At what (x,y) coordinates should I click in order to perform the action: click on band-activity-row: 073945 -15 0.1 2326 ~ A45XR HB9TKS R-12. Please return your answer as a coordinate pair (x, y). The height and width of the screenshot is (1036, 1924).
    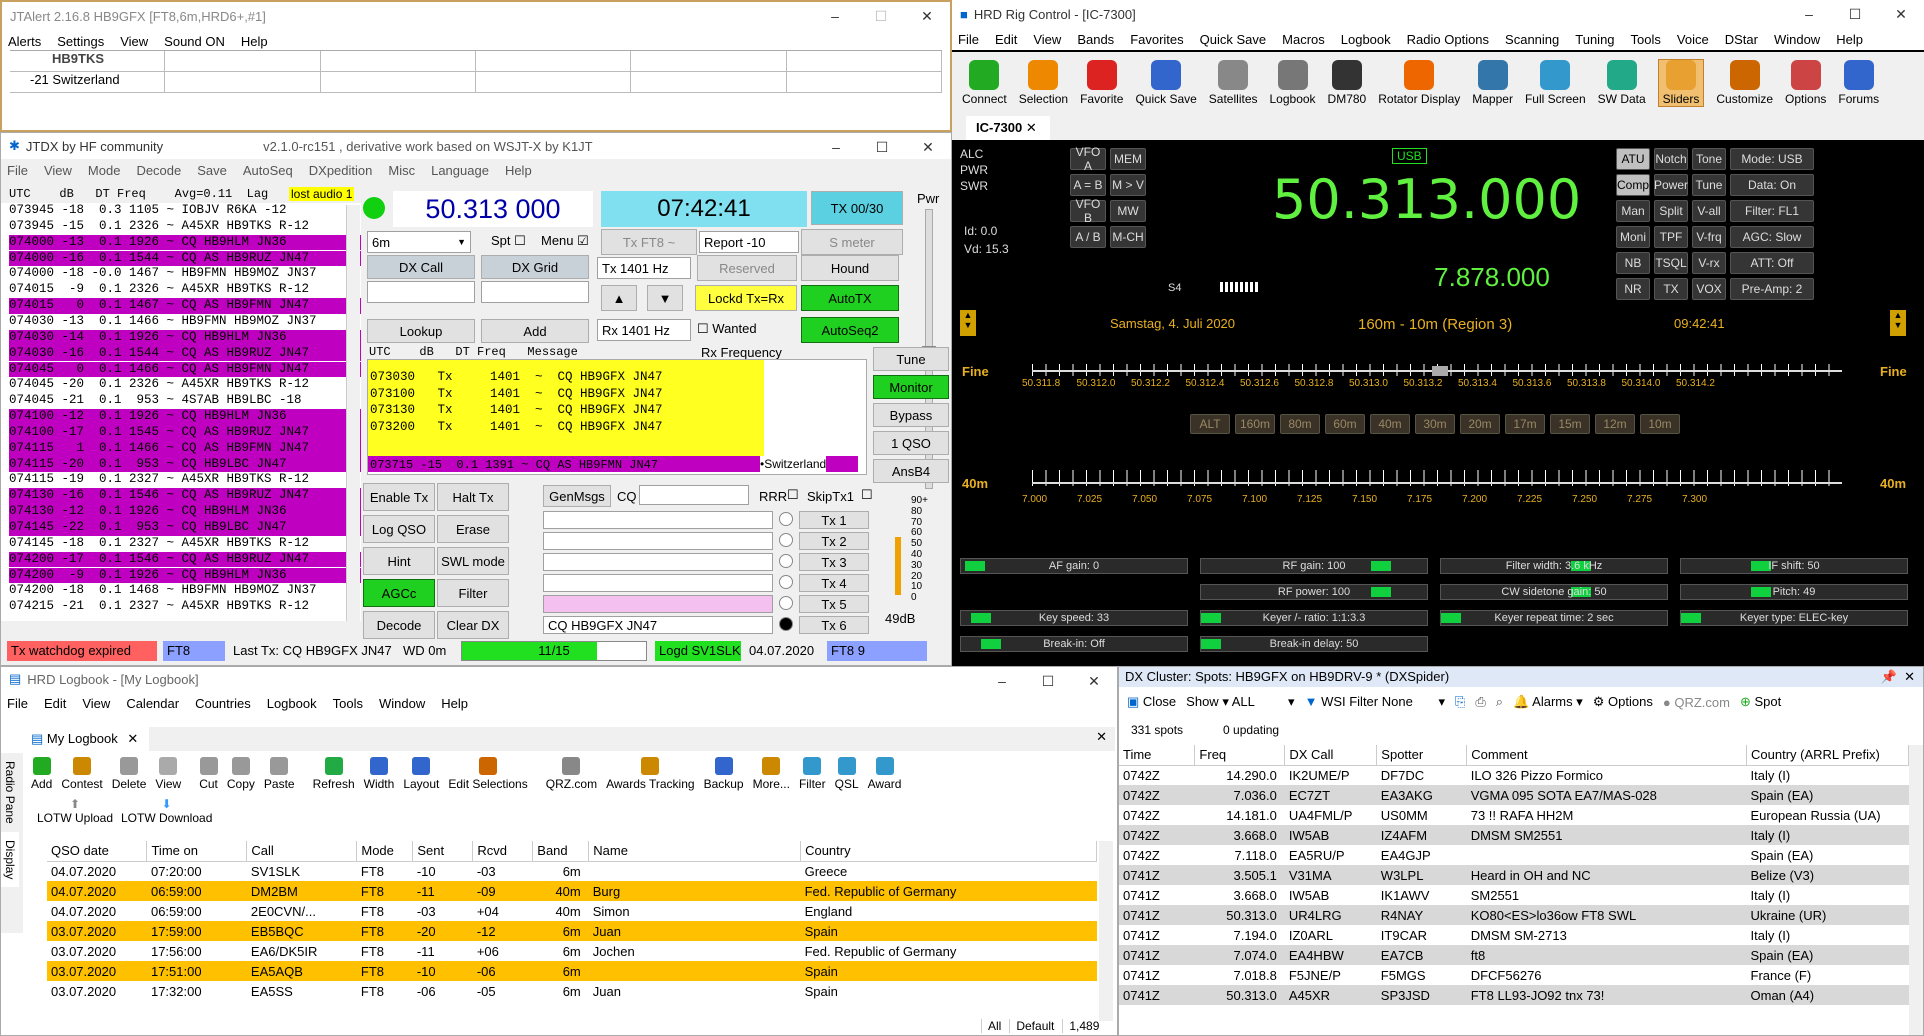
    Looking at the image, I should click on (185, 226).